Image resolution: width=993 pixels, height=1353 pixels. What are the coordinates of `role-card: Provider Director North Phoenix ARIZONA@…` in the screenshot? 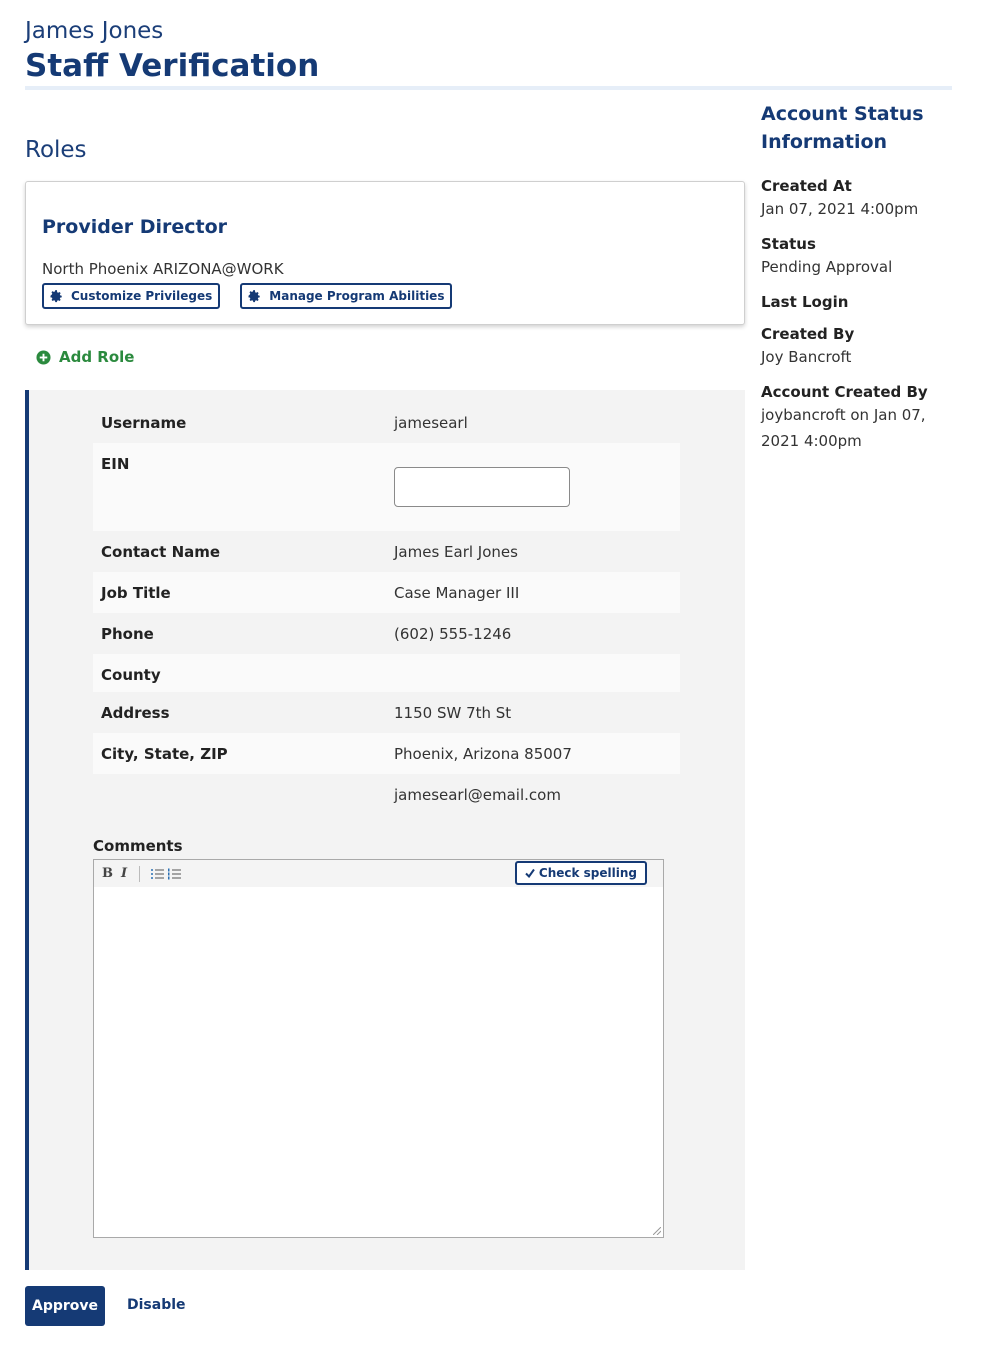 It's located at (385, 253).